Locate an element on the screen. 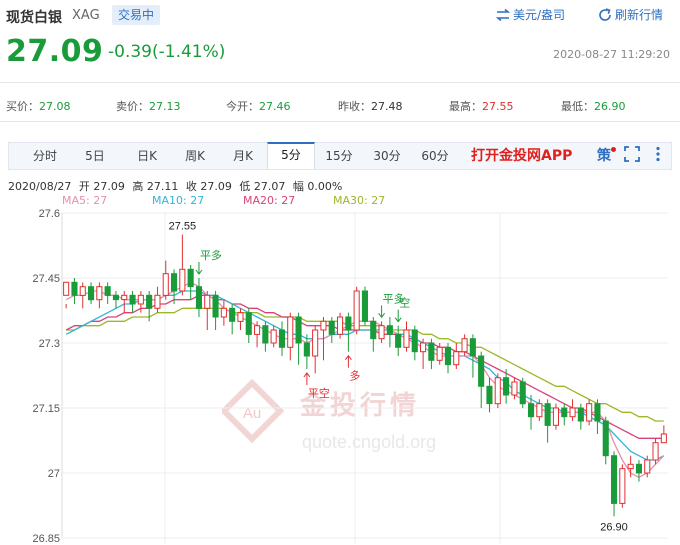 This screenshot has width=680, height=545. refresh-icon is located at coordinates (605, 14).